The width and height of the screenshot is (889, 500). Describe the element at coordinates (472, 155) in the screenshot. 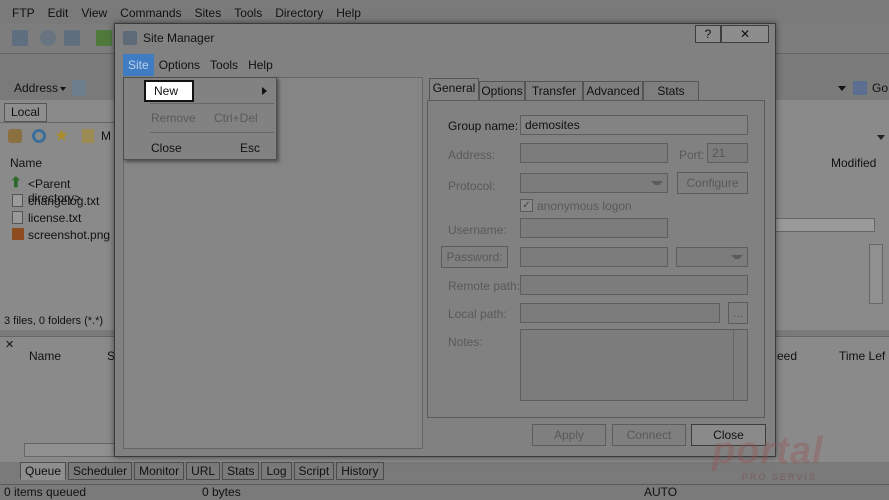

I see `address-label: Address:` at that location.